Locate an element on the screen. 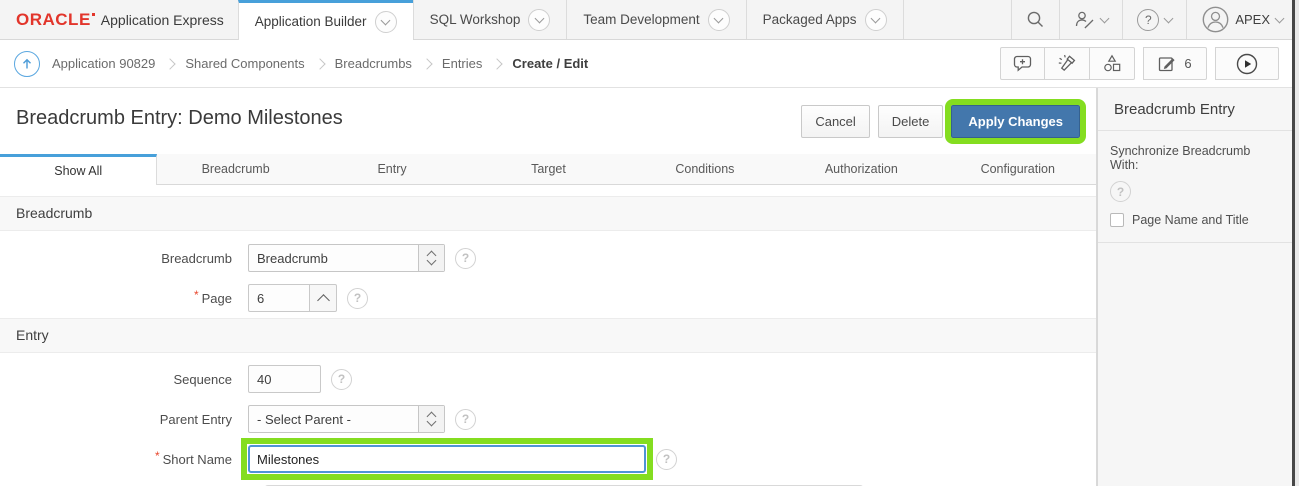 The image size is (1299, 486). user-avatar-icon is located at coordinates (1215, 19).